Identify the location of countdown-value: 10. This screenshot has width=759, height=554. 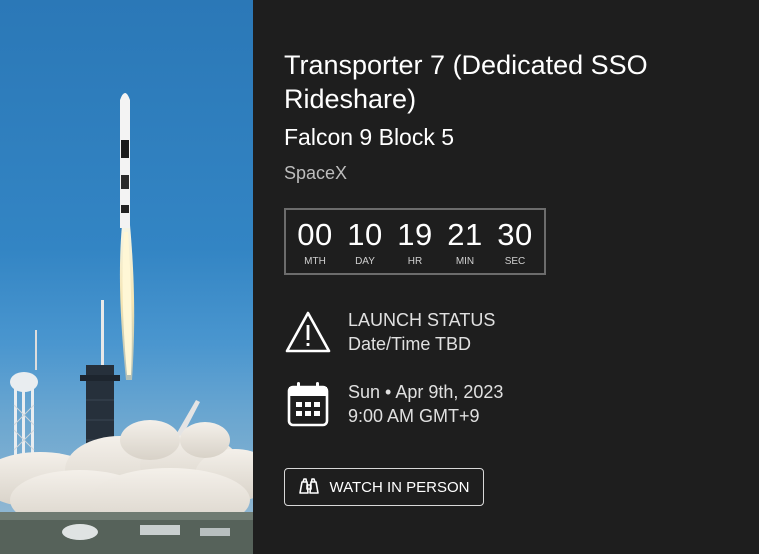
(365, 234).